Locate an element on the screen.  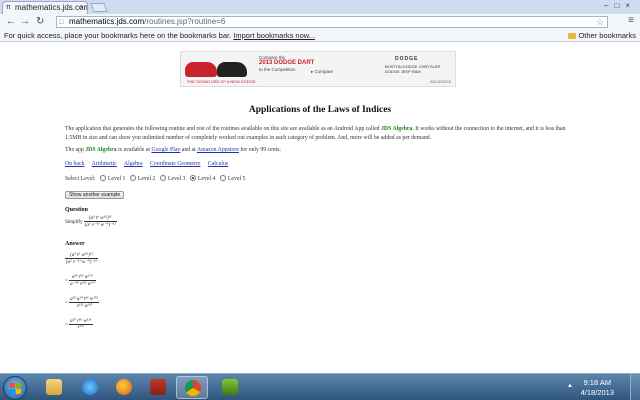
step3-denominator: v¹³² w⁶⁰ is located at coordinates (84, 306).